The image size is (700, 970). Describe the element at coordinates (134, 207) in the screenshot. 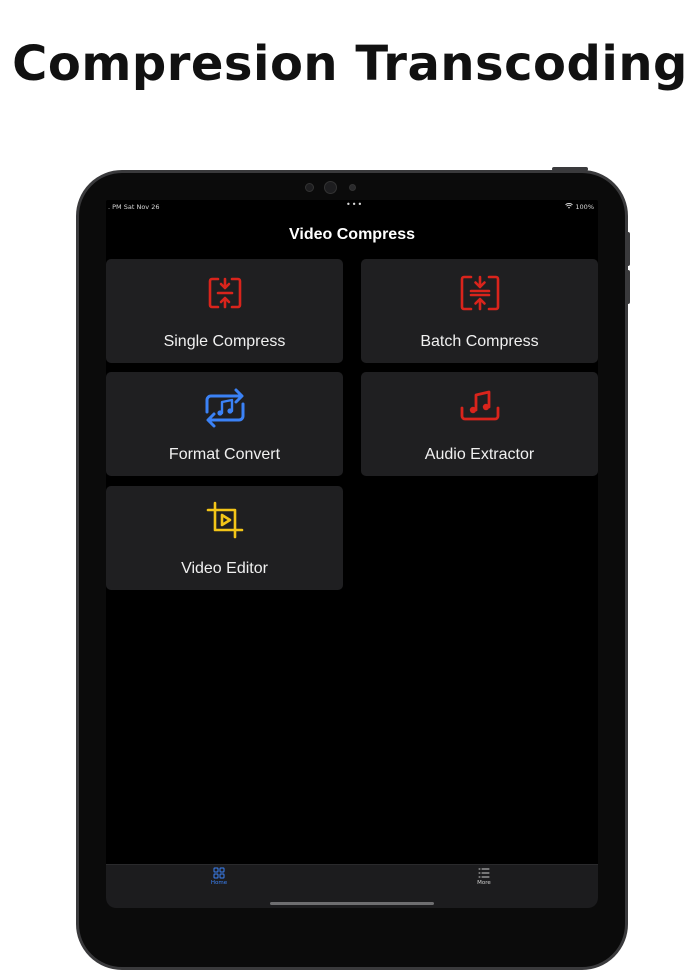

I see `status-time-date: . PM Sat Nov 26` at that location.